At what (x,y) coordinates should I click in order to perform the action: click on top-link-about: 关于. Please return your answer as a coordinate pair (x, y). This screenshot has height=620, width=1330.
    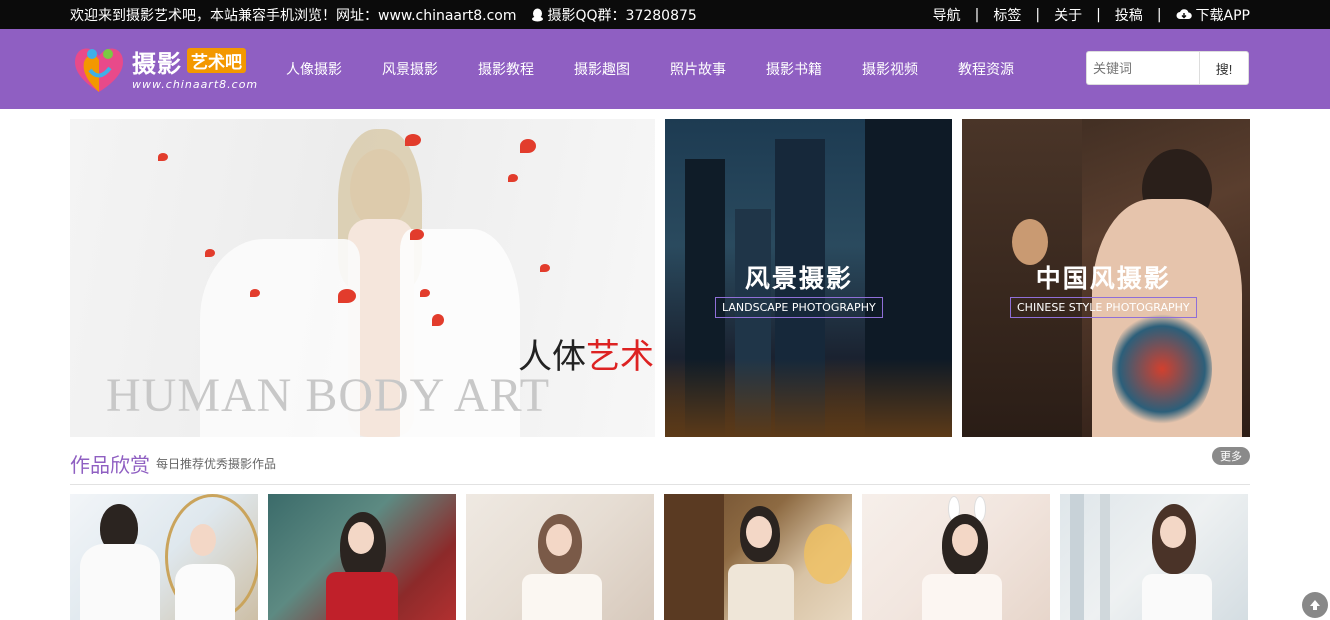
    Looking at the image, I should click on (1068, 15).